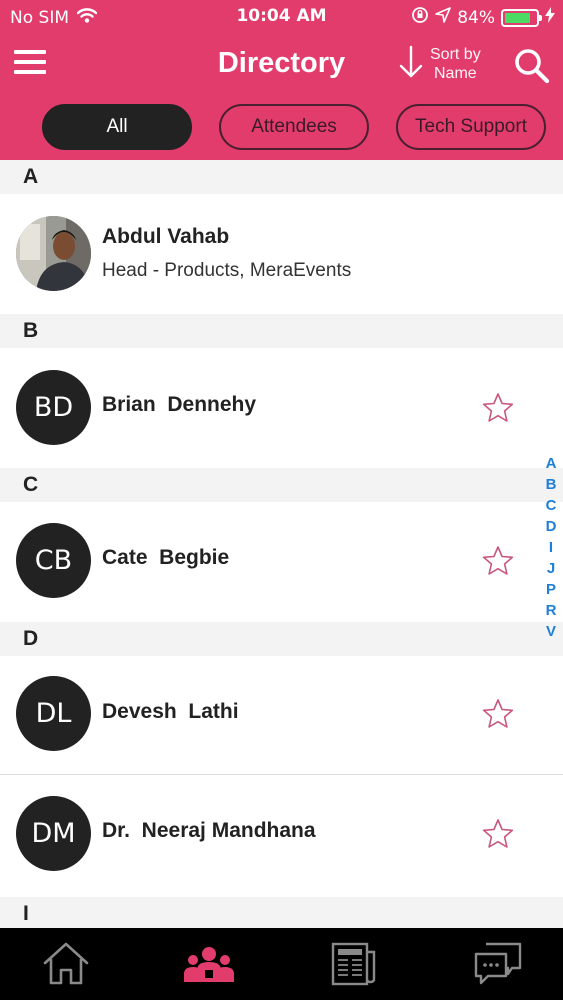  I want to click on filter-chip-all: All, so click(117, 127).